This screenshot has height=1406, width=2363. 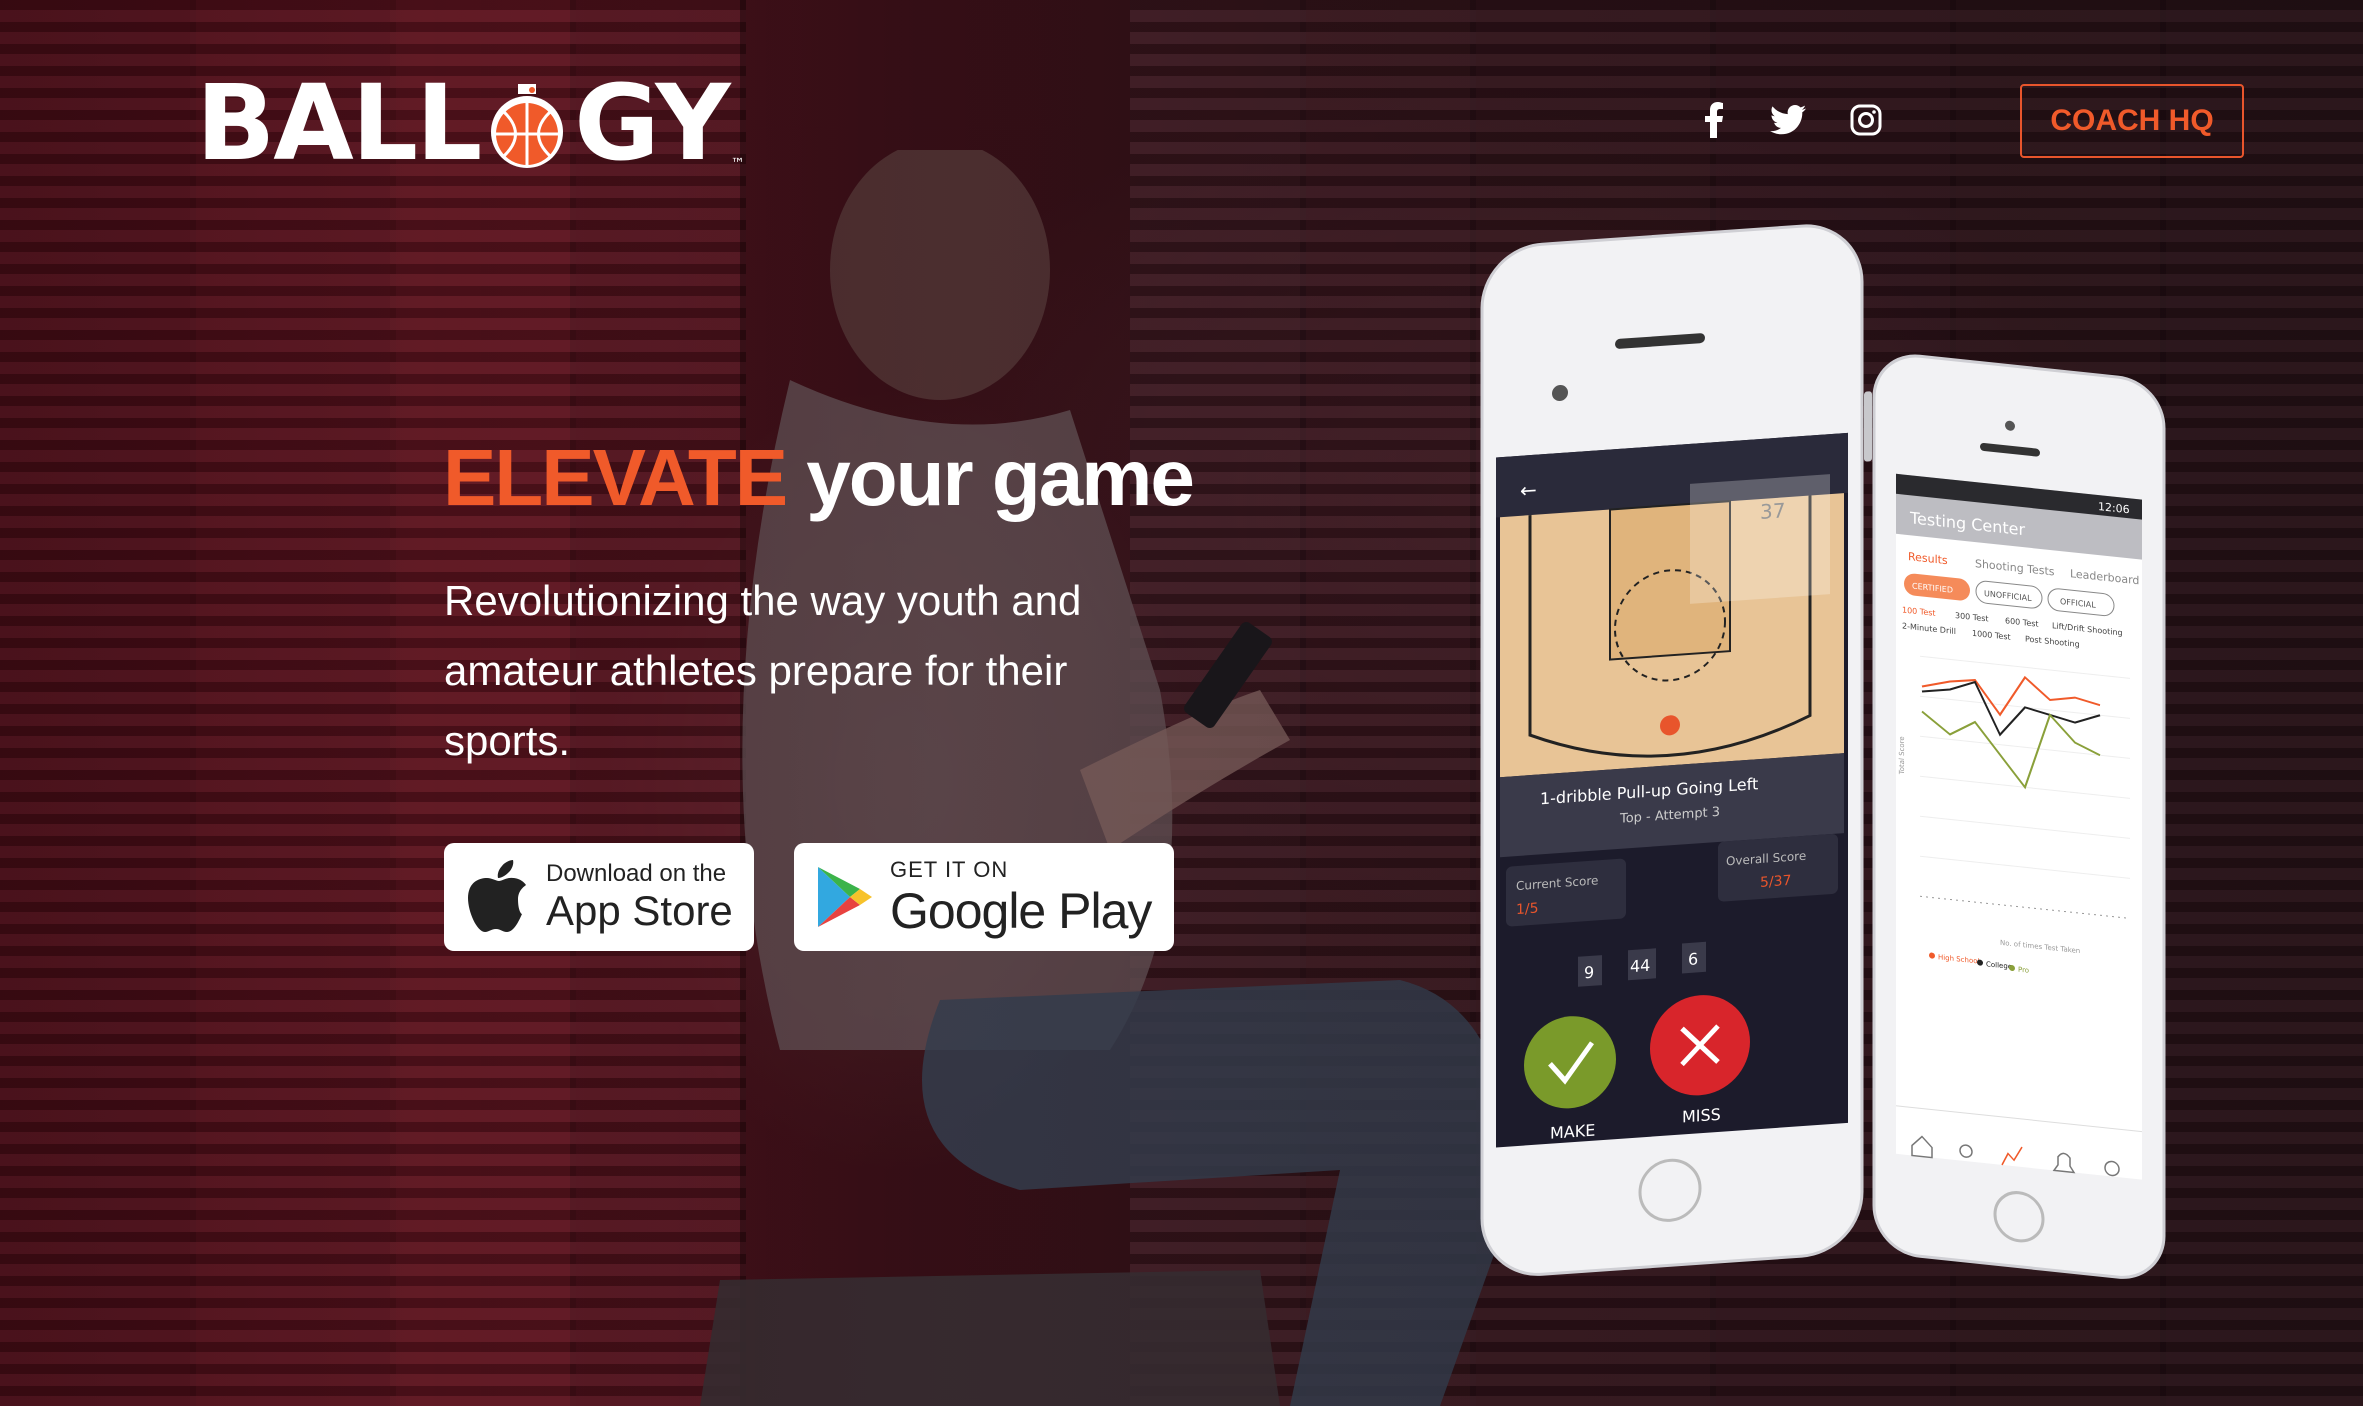 What do you see at coordinates (1589, 973) in the screenshot?
I see `timer-minutes: 9` at bounding box center [1589, 973].